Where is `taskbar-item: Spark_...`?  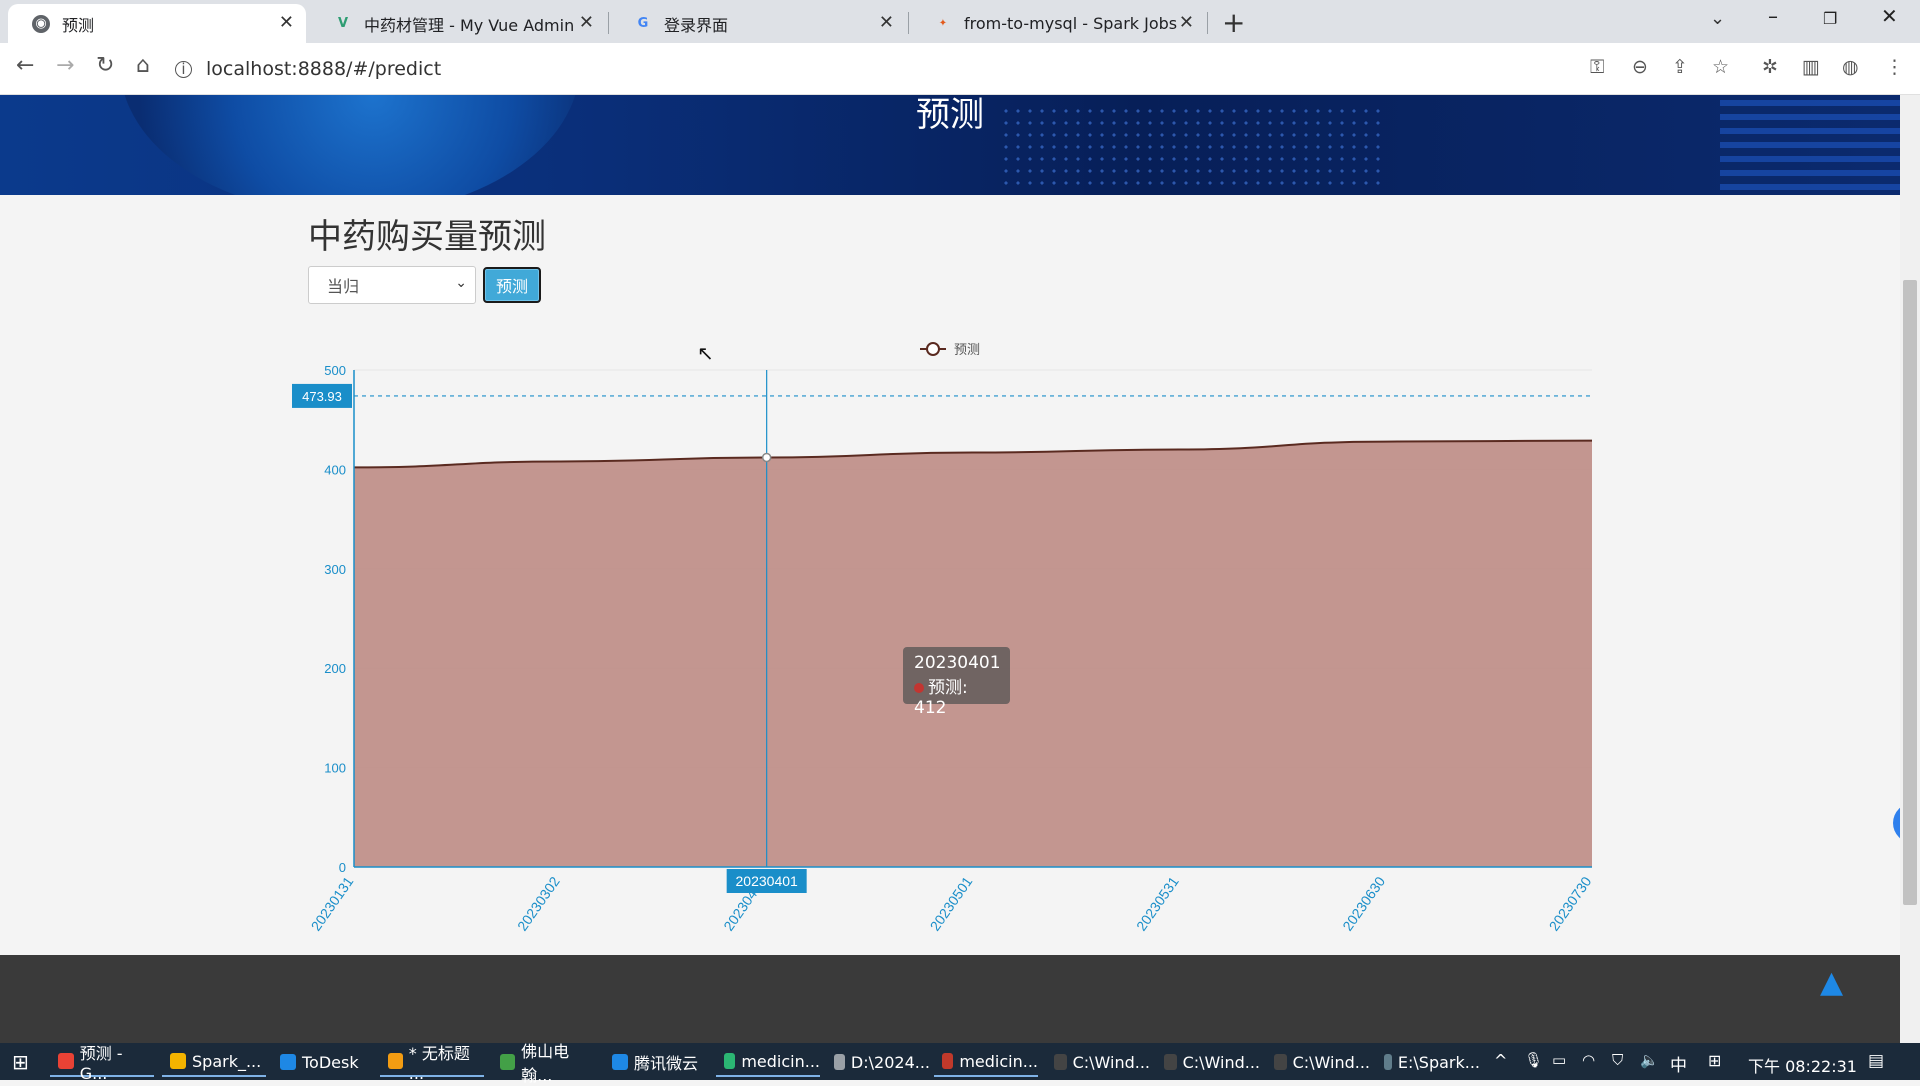 taskbar-item: Spark_... is located at coordinates (214, 1062).